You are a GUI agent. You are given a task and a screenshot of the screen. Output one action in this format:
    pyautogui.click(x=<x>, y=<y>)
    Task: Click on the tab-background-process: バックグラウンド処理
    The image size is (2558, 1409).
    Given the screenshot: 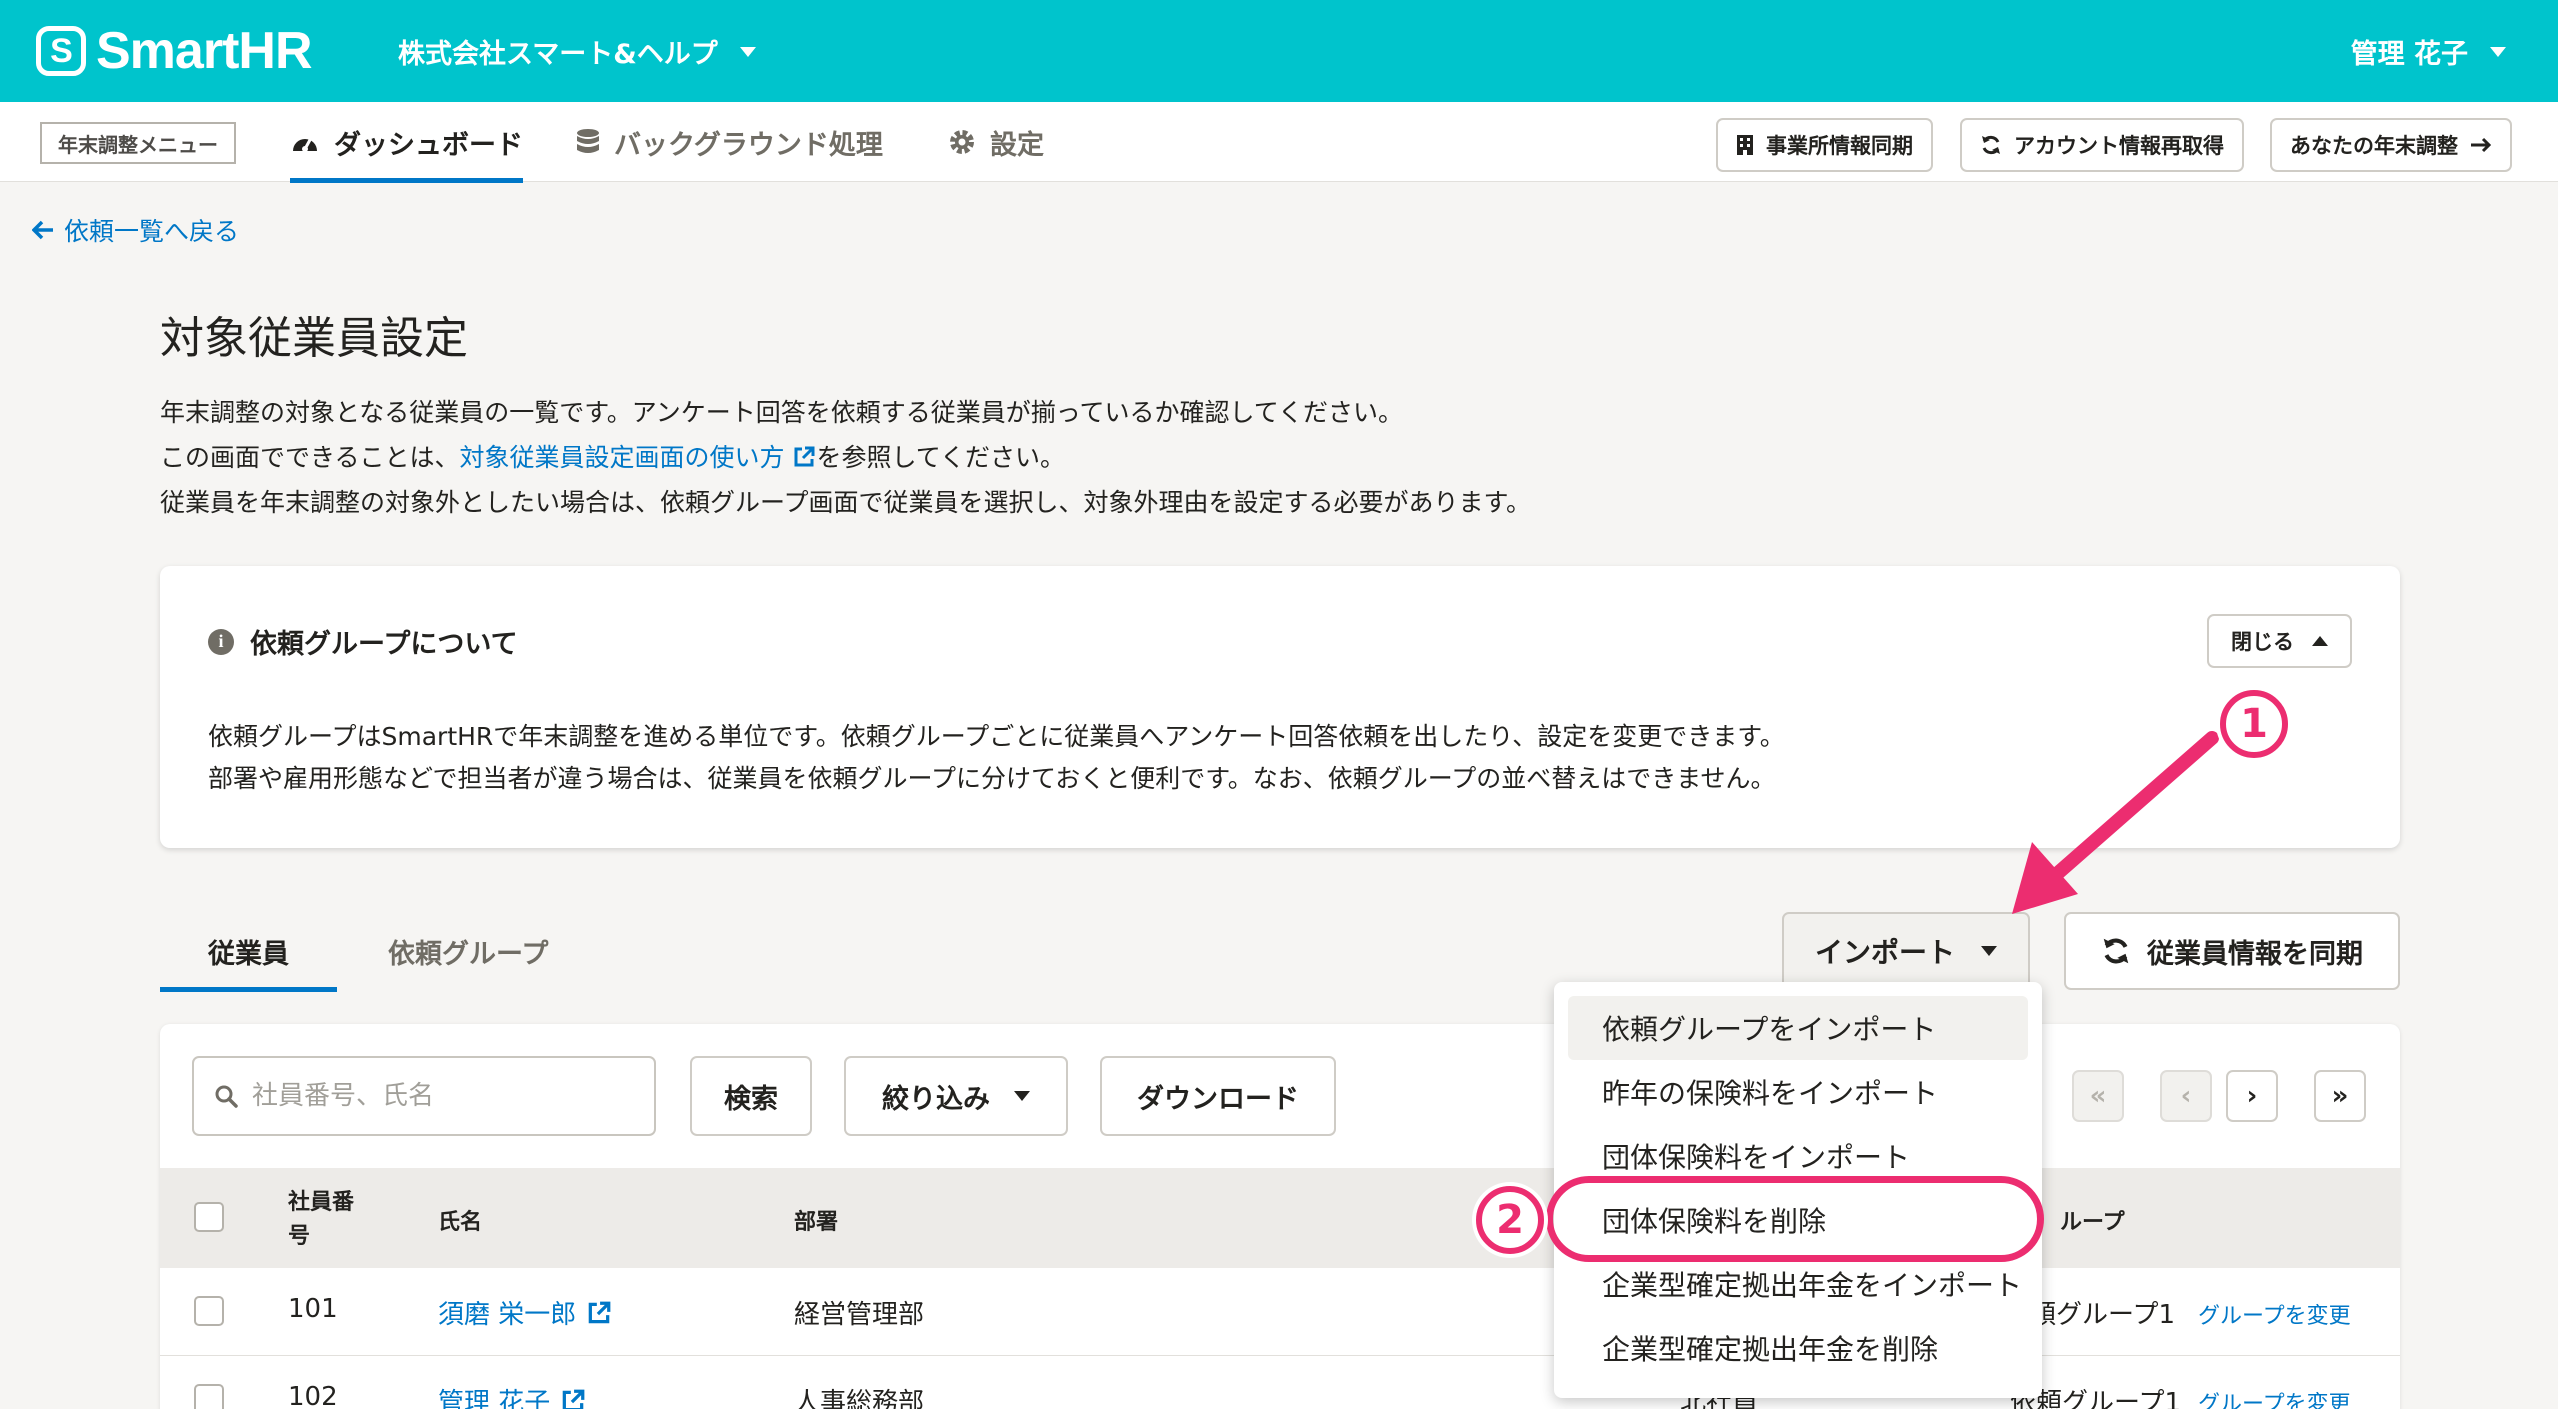 What is the action you would take?
    pyautogui.click(x=729, y=142)
    